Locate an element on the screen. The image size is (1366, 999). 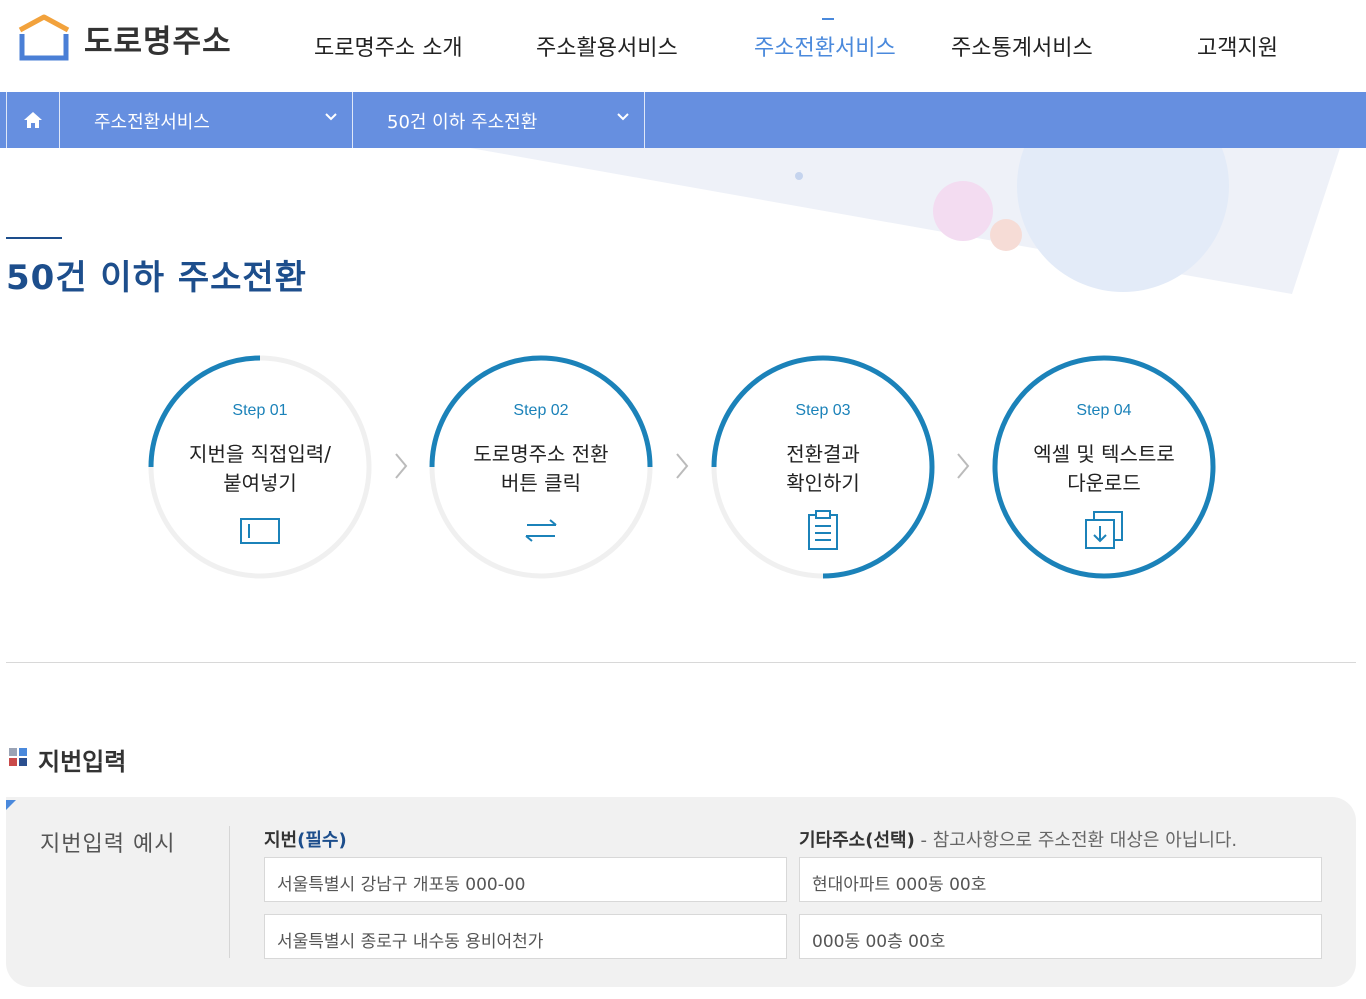
site-logo: 도로명주소 is located at coordinates (124, 38).